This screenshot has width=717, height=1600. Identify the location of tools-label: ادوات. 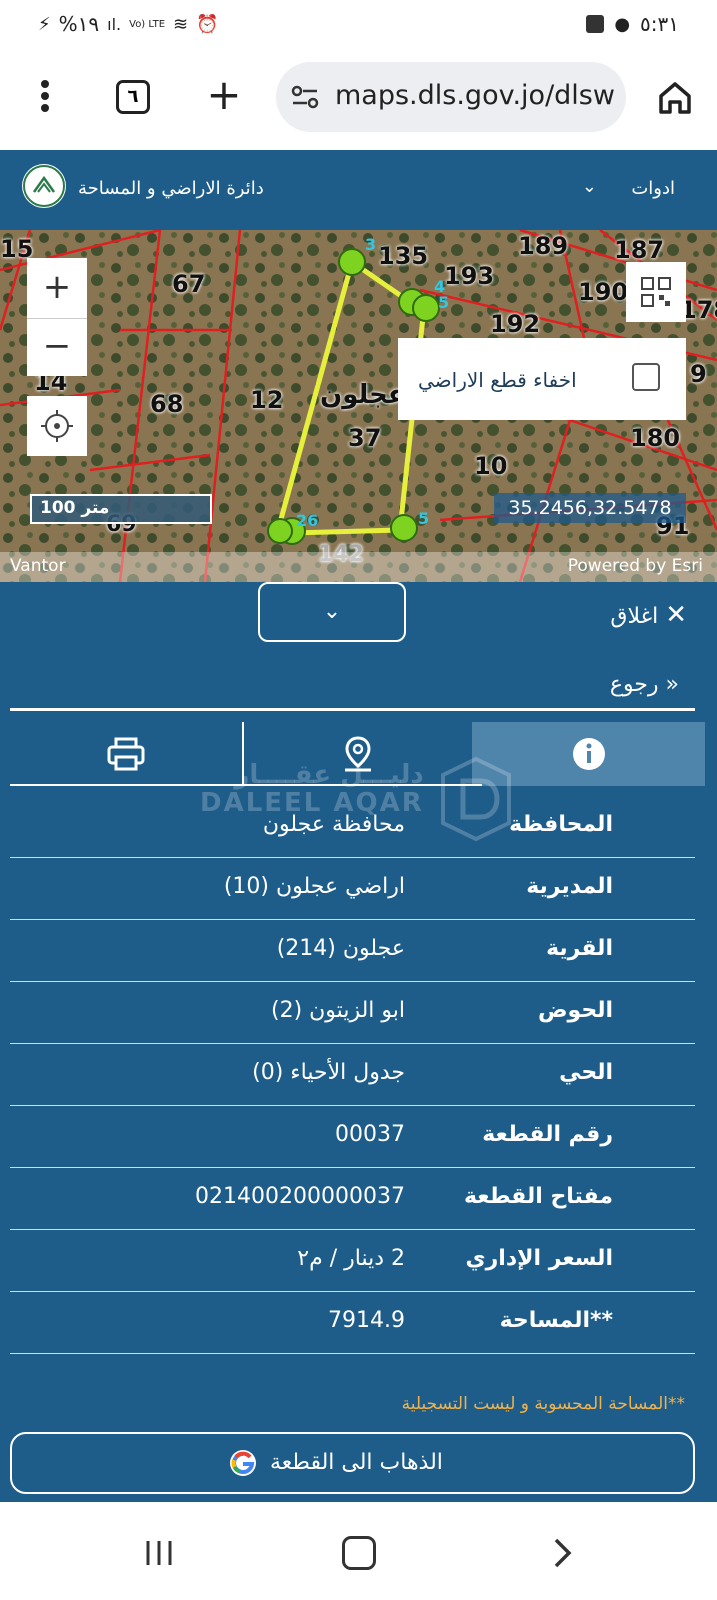
(653, 188).